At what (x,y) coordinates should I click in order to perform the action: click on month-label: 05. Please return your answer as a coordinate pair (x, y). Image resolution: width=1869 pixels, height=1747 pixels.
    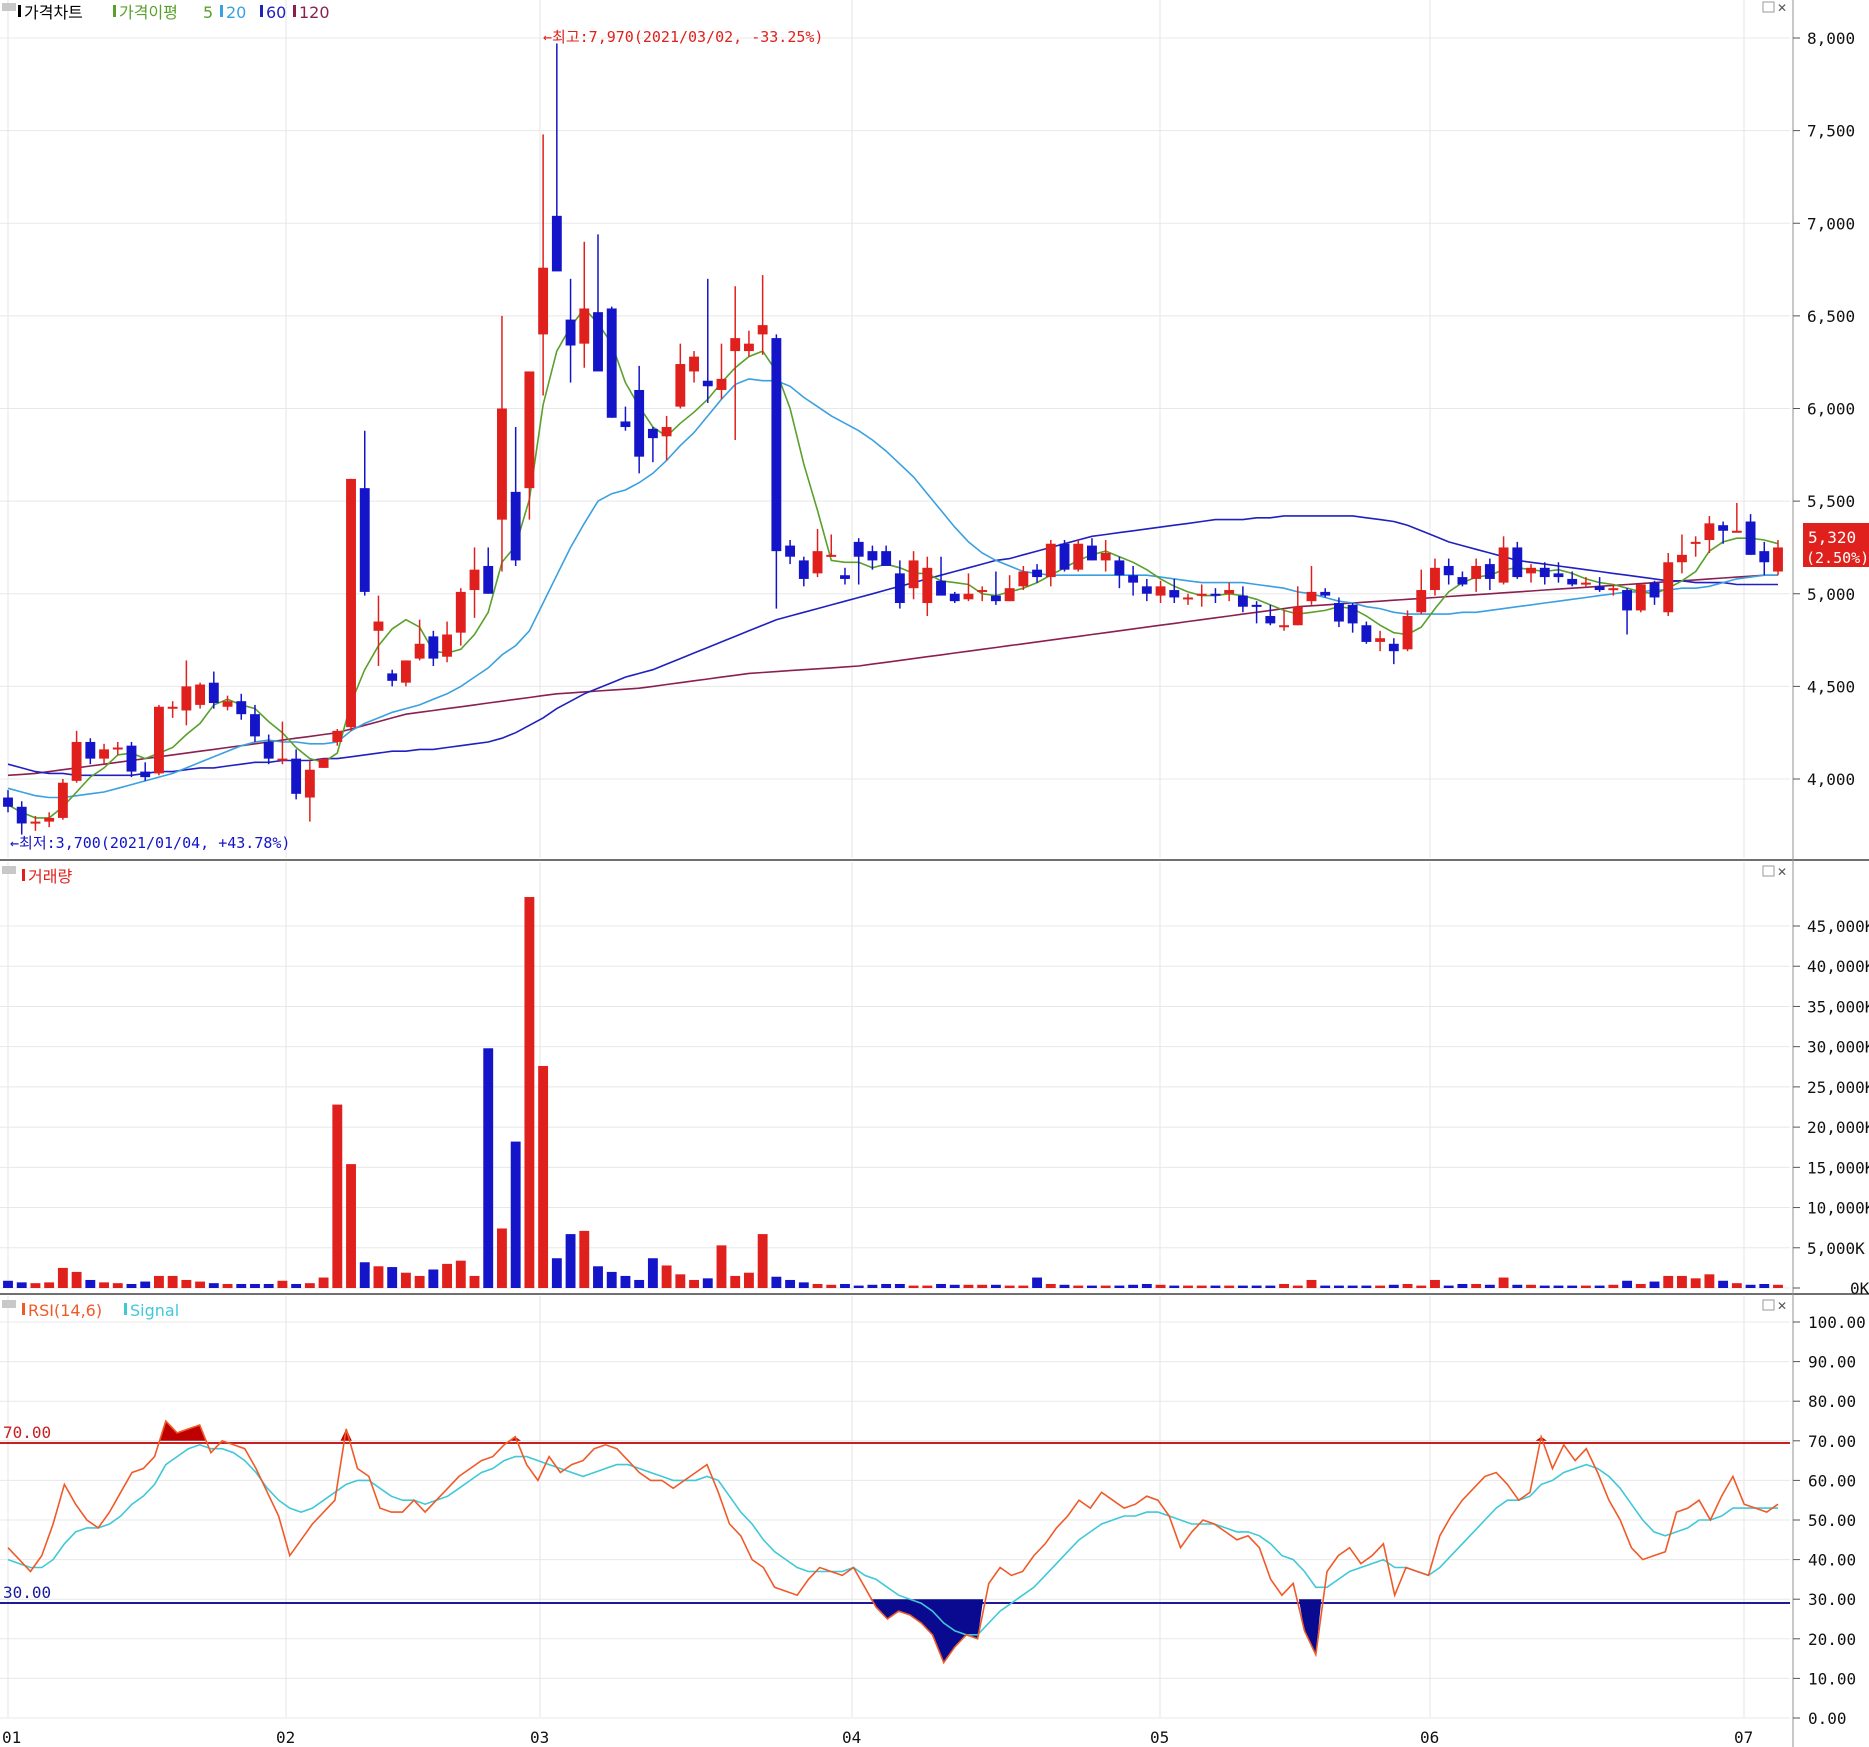
    Looking at the image, I should click on (1159, 1737).